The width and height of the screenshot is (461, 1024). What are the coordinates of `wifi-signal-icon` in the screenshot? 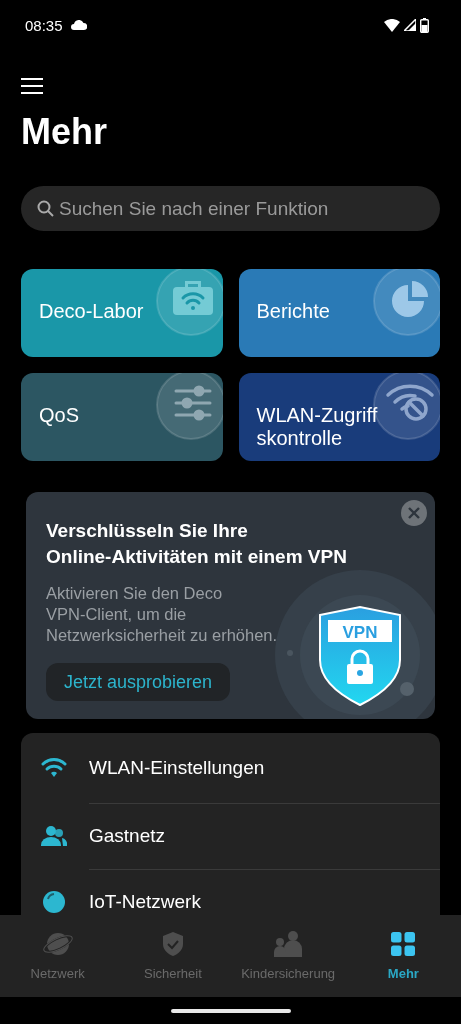 It's located at (392, 25).